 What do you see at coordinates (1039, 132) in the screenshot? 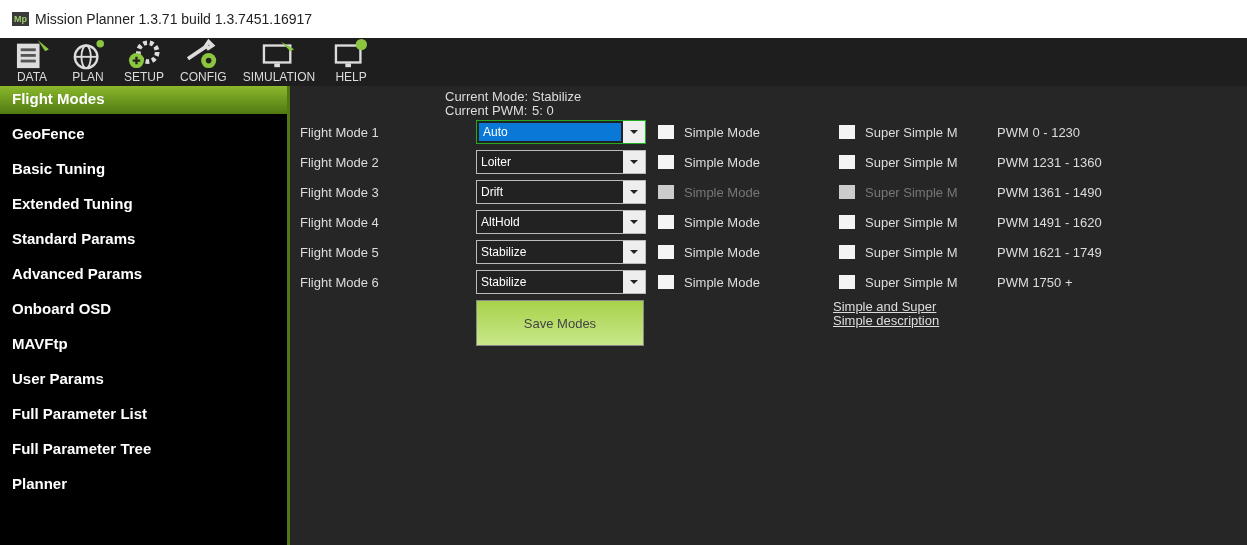
I see `pwm-range: PWM 0 - 1230` at bounding box center [1039, 132].